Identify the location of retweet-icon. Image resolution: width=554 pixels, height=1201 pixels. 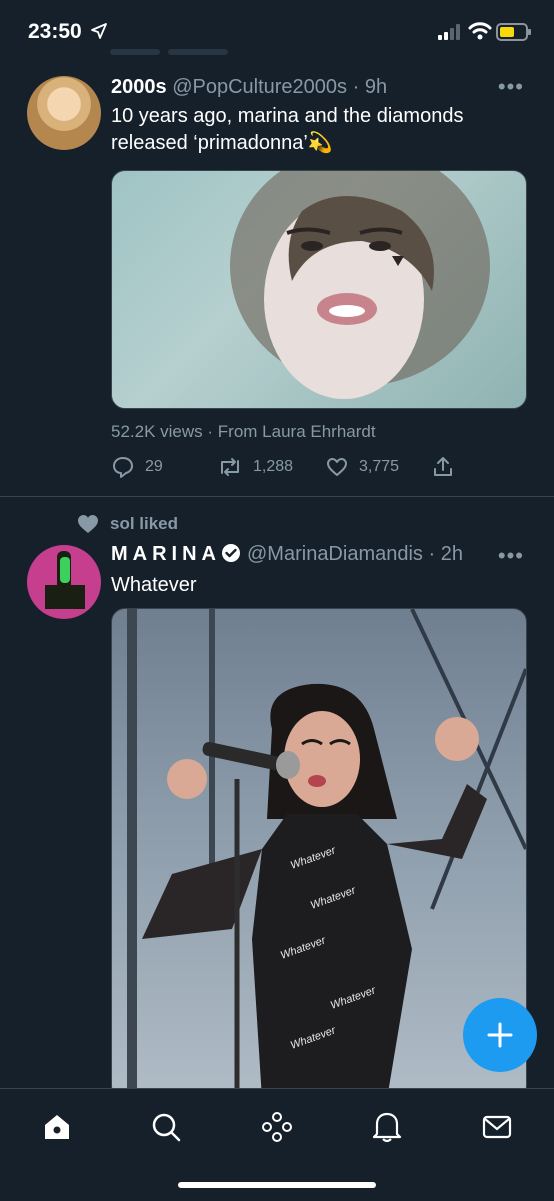
(230, 467).